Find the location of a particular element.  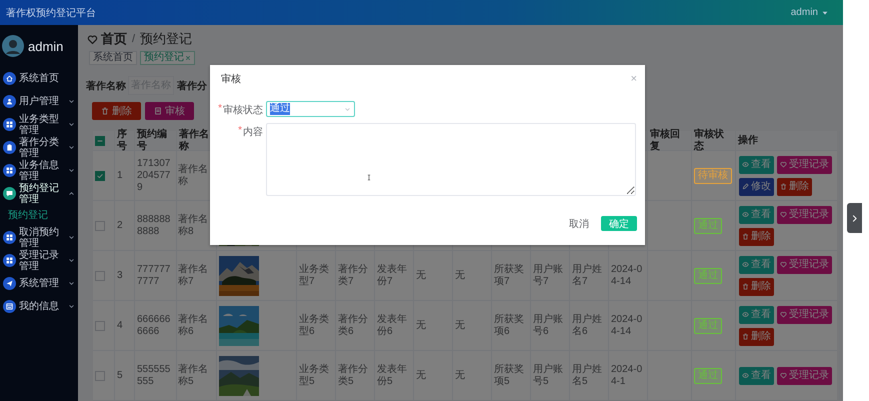

table-cell-text: 著作名称7 is located at coordinates (193, 276).